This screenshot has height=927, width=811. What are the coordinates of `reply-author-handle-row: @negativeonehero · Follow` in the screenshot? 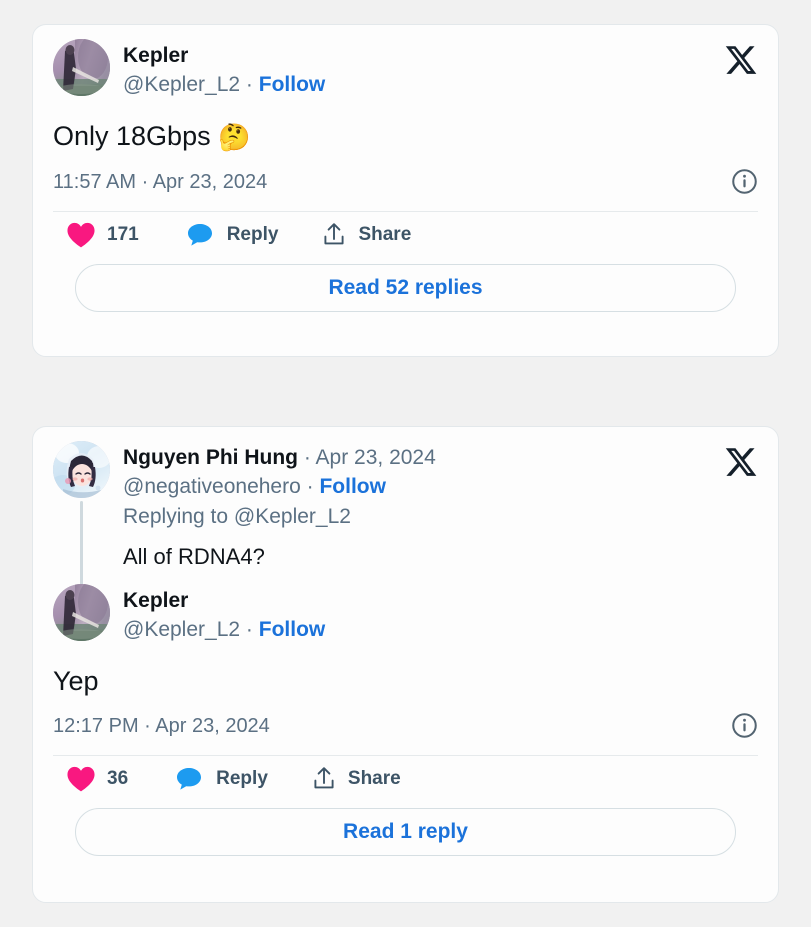 It's located at (440, 487).